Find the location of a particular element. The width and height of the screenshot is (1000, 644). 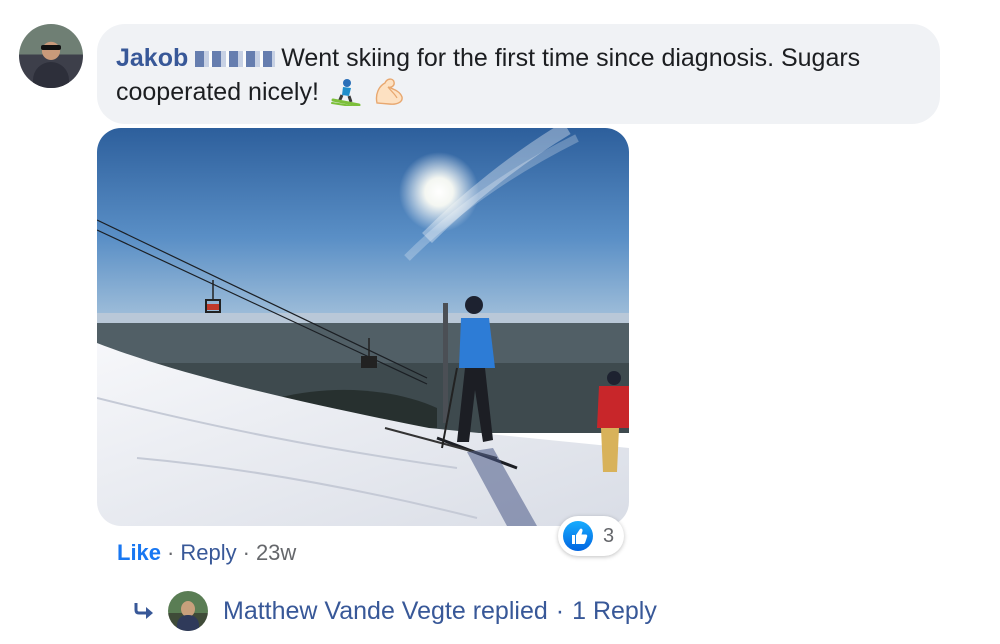

view-replies-link: Matthew Vande Vegte replied · 1 Reply is located at coordinates (395, 611).